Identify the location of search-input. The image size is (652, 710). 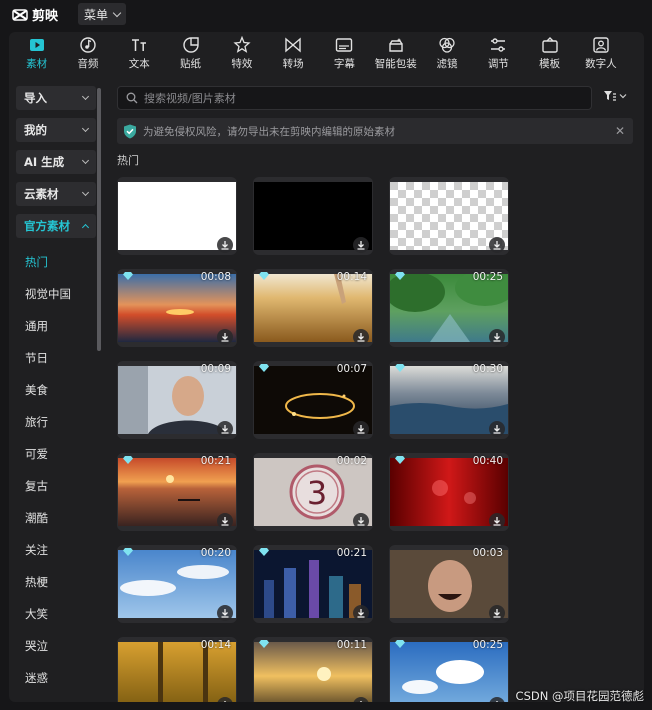
(354, 98).